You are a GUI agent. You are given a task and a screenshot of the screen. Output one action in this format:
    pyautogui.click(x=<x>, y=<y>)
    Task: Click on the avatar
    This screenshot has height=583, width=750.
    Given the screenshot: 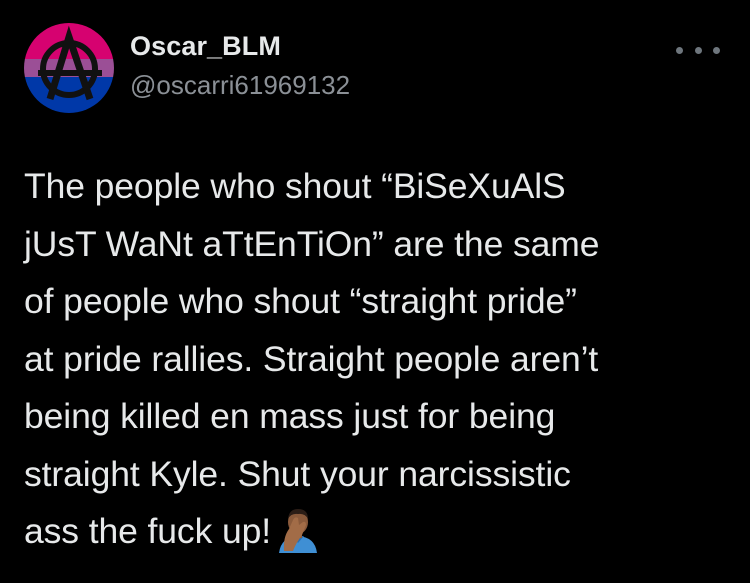 What is the action you would take?
    pyautogui.click(x=69, y=68)
    